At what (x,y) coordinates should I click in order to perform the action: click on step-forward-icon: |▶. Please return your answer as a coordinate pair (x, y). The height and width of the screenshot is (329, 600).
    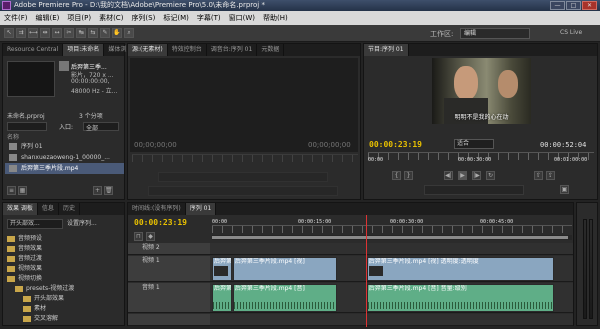
    Looking at the image, I should click on (476, 175).